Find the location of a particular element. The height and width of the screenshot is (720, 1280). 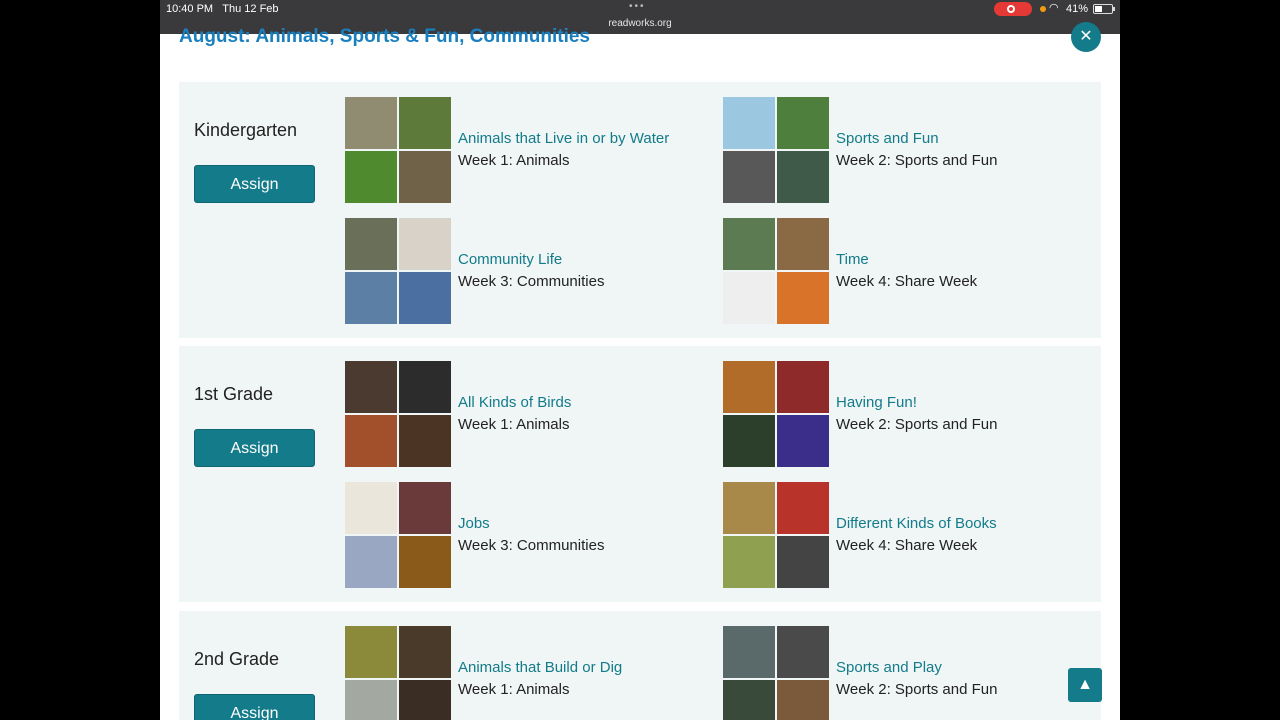

unit-title-link: Sports and Fun is located at coordinates (887, 138).